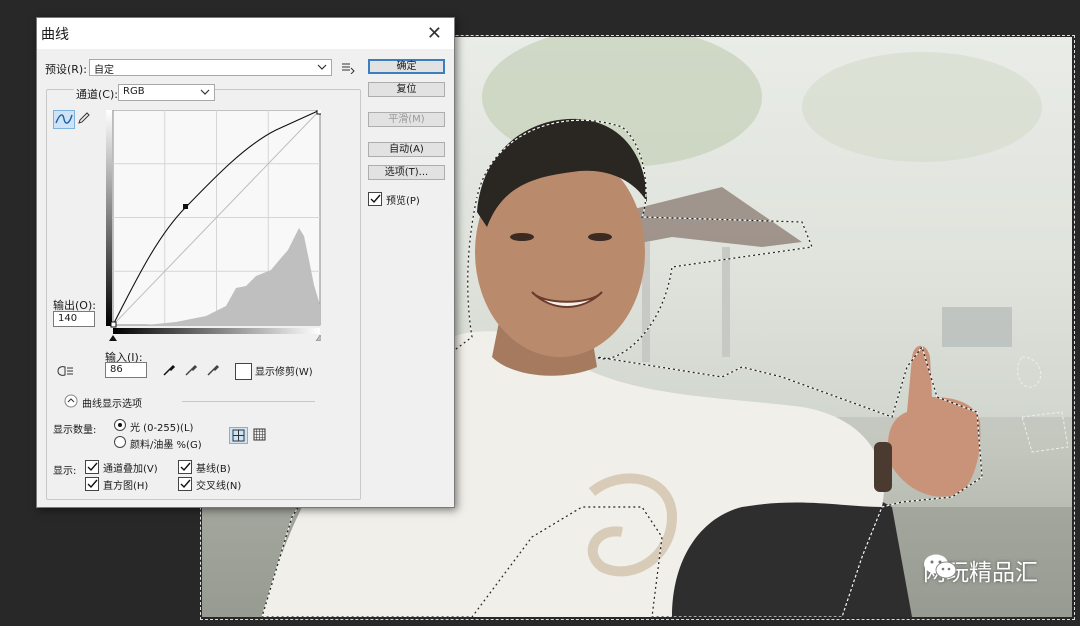 The width and height of the screenshot is (1080, 626). What do you see at coordinates (348, 68) in the screenshot?
I see `preset-options-icon` at bounding box center [348, 68].